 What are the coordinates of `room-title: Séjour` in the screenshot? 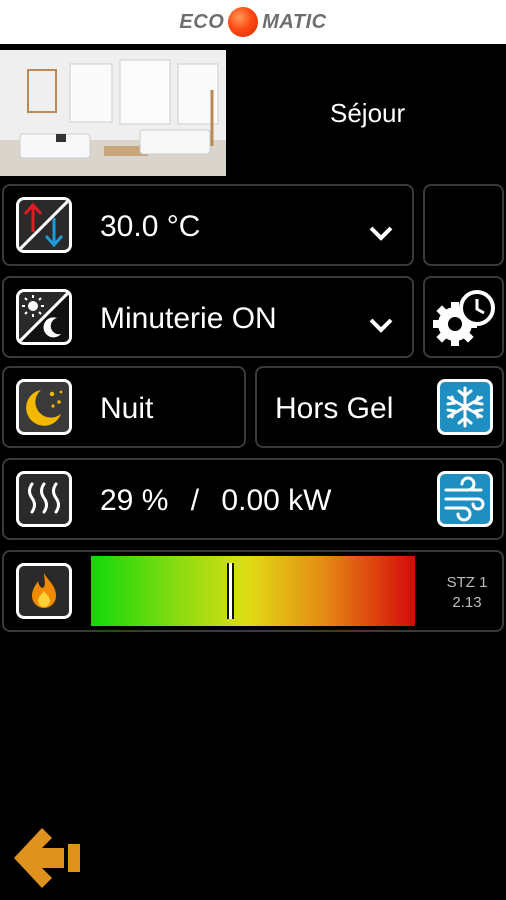 It's located at (368, 113).